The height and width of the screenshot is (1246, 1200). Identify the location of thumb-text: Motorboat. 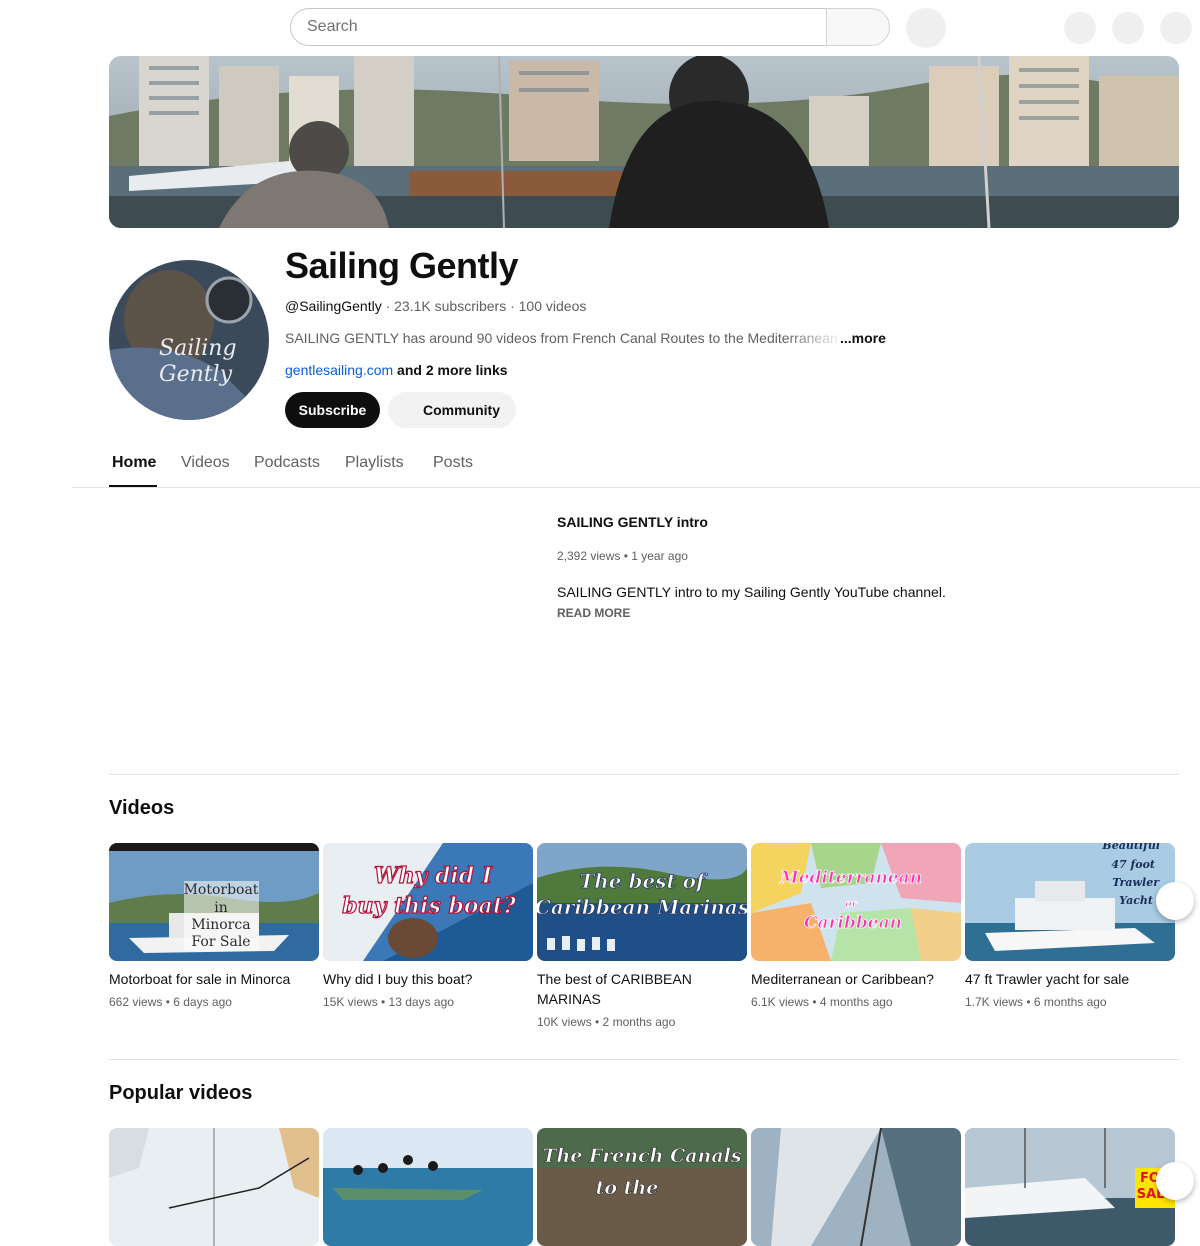
(221, 890).